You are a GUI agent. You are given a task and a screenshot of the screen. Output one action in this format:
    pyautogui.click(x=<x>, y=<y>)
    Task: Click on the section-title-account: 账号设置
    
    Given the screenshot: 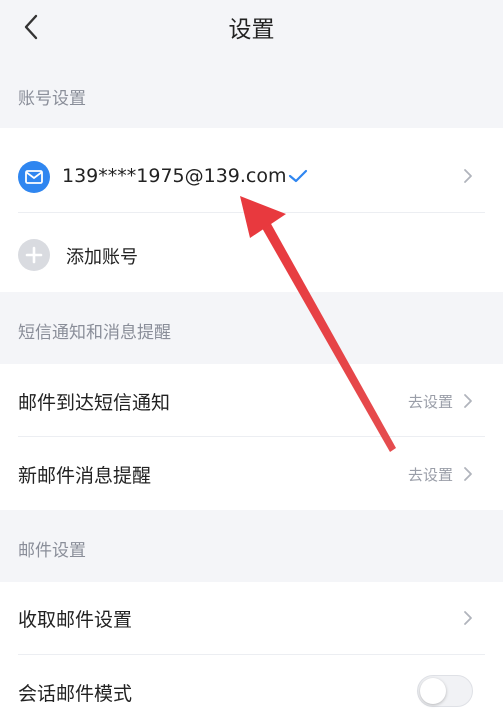 What is the action you would take?
    pyautogui.click(x=52, y=99)
    